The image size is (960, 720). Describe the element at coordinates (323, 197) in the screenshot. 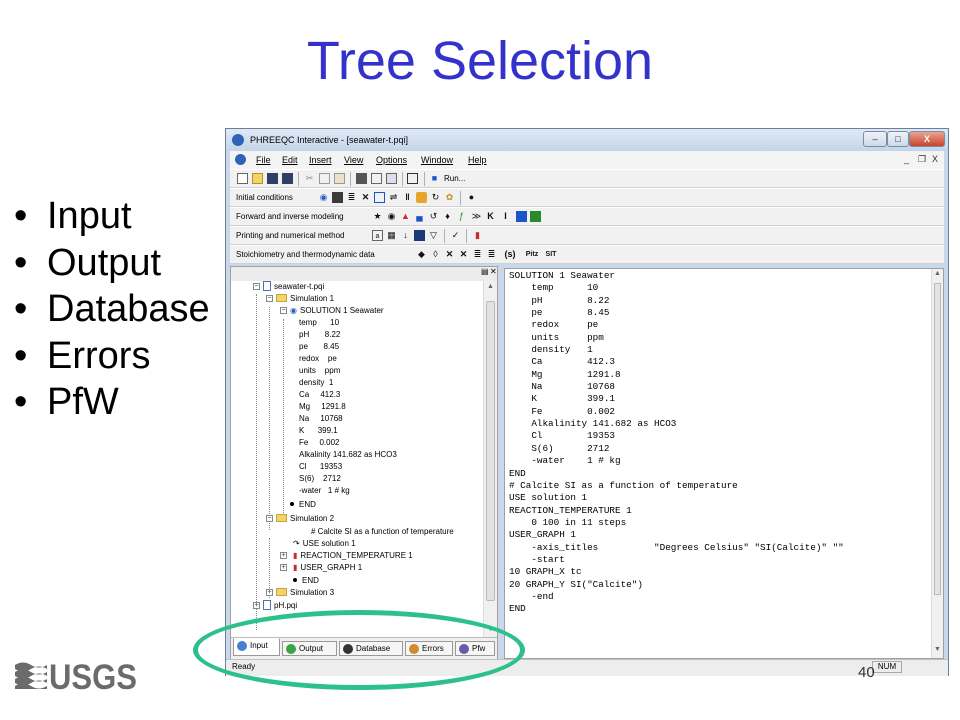

I see `solution-icon: ◉` at that location.